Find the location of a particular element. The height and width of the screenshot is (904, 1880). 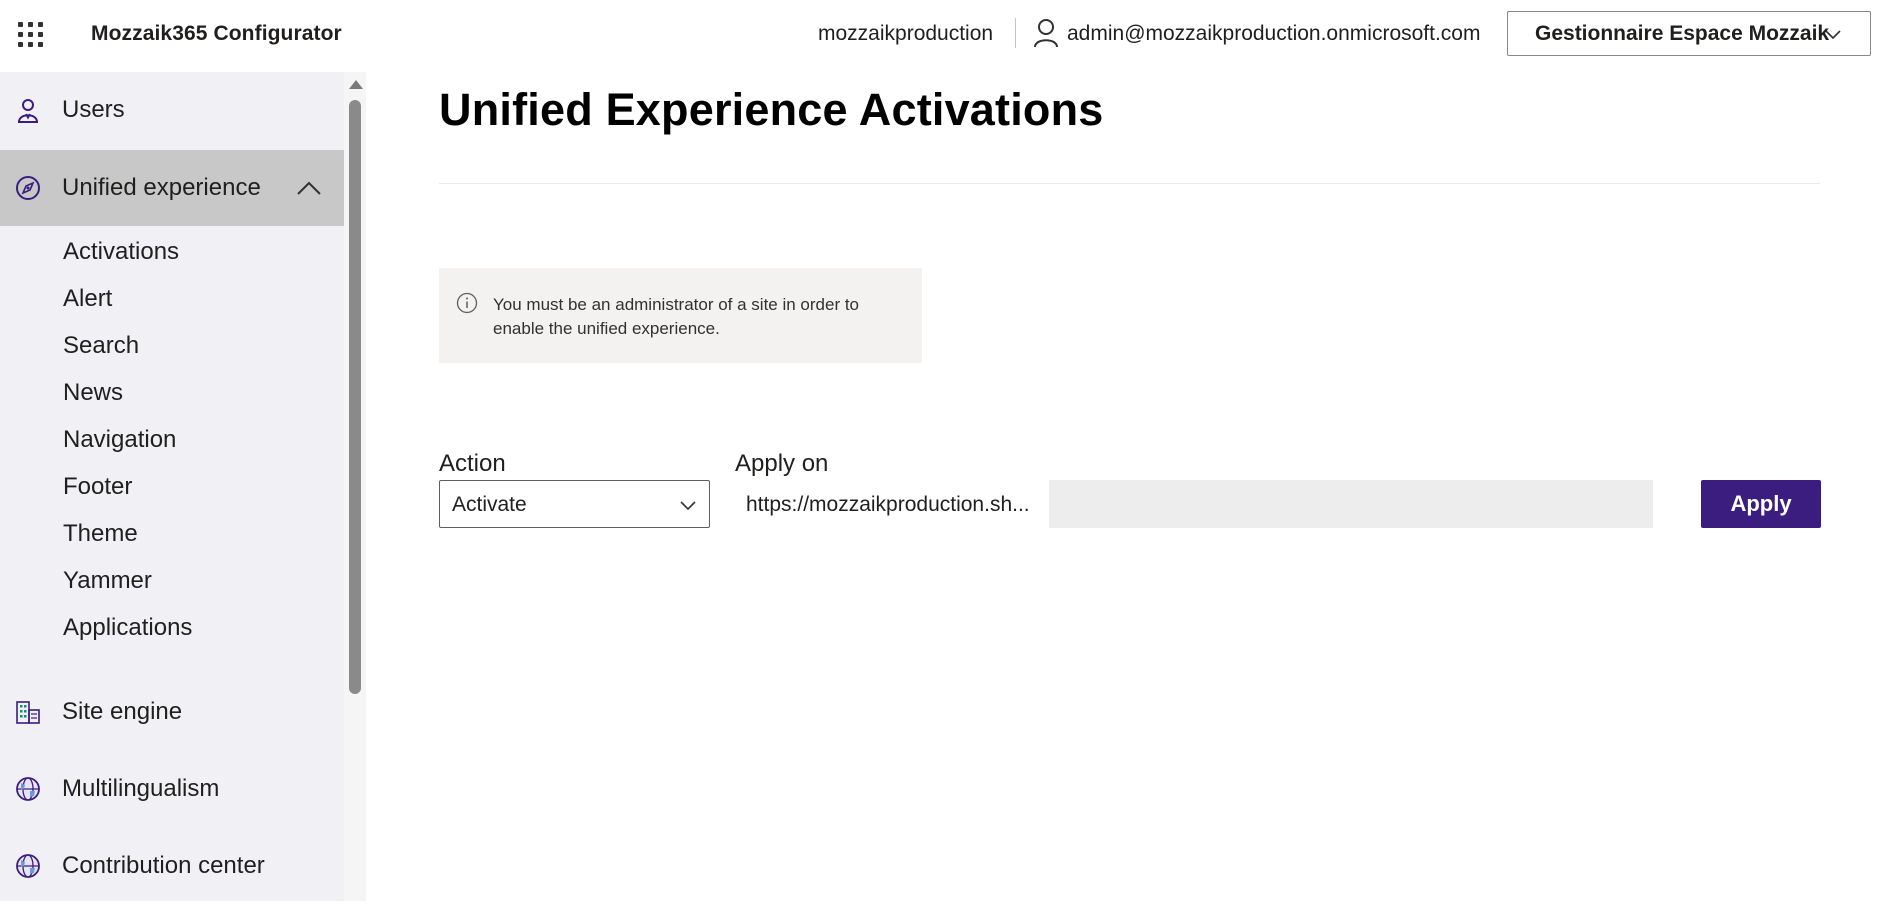

sidebar-subitem-news: News is located at coordinates (93, 393).